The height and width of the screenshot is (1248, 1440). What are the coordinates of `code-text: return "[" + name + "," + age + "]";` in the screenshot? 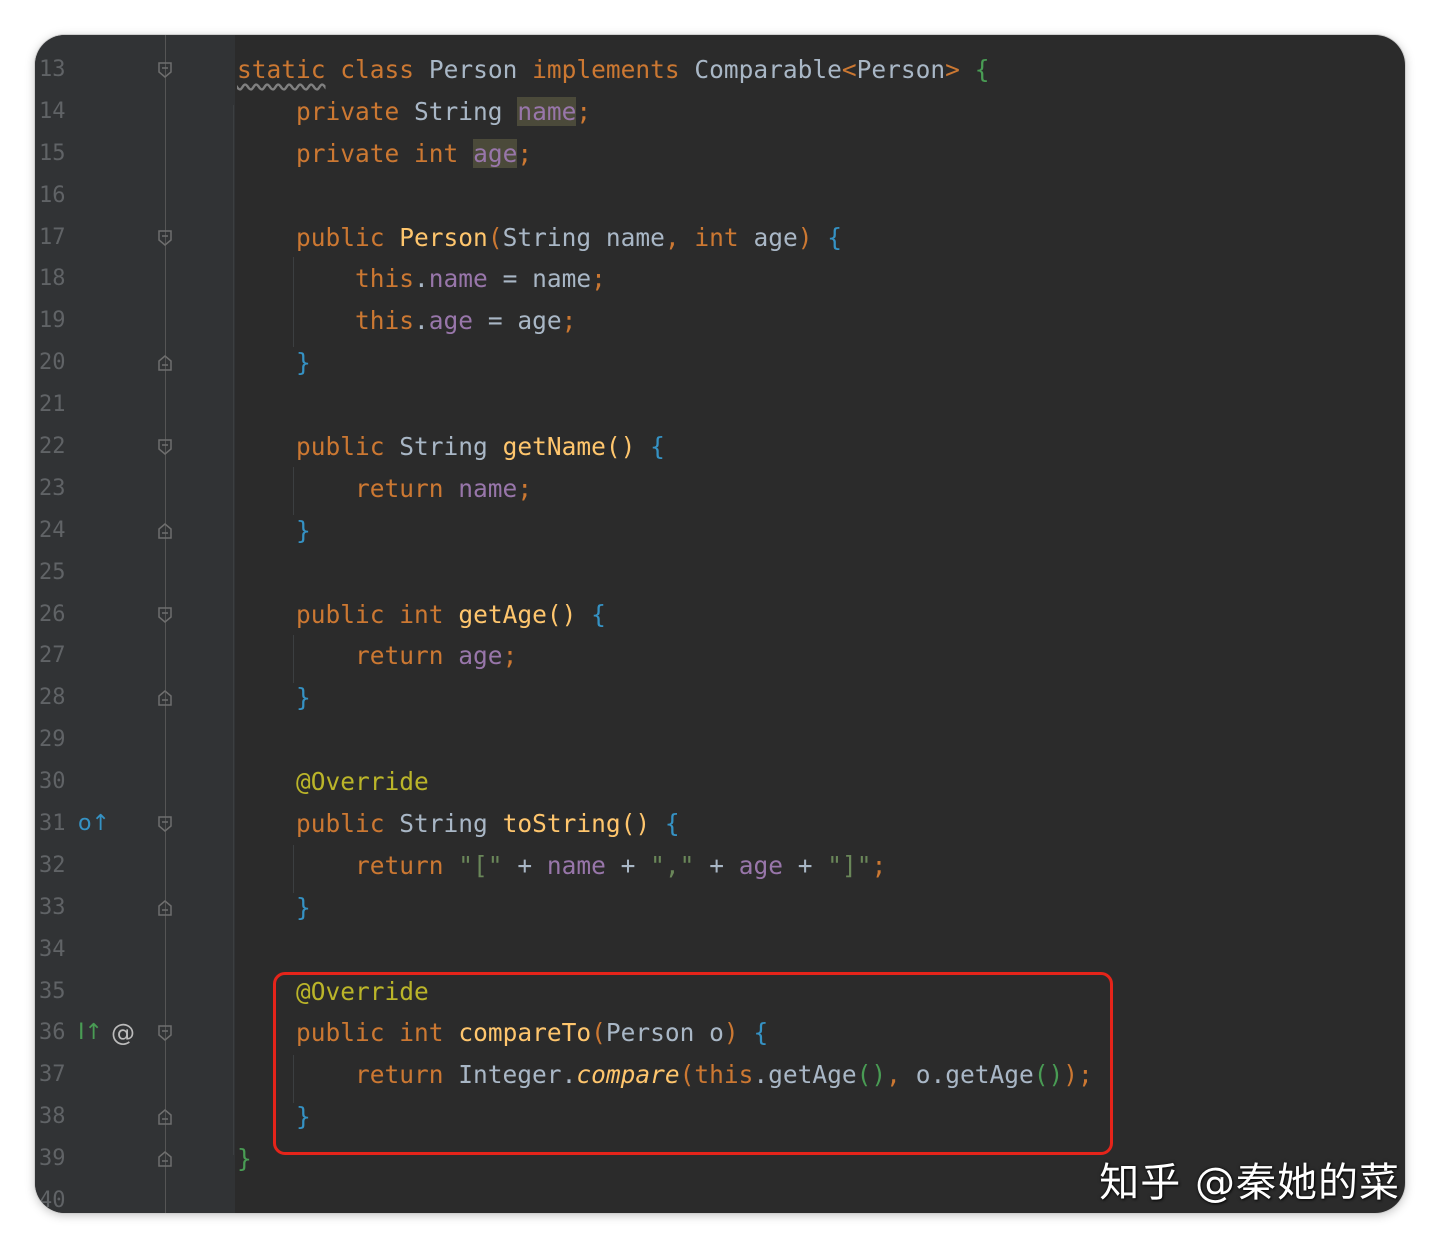 It's located at (621, 865).